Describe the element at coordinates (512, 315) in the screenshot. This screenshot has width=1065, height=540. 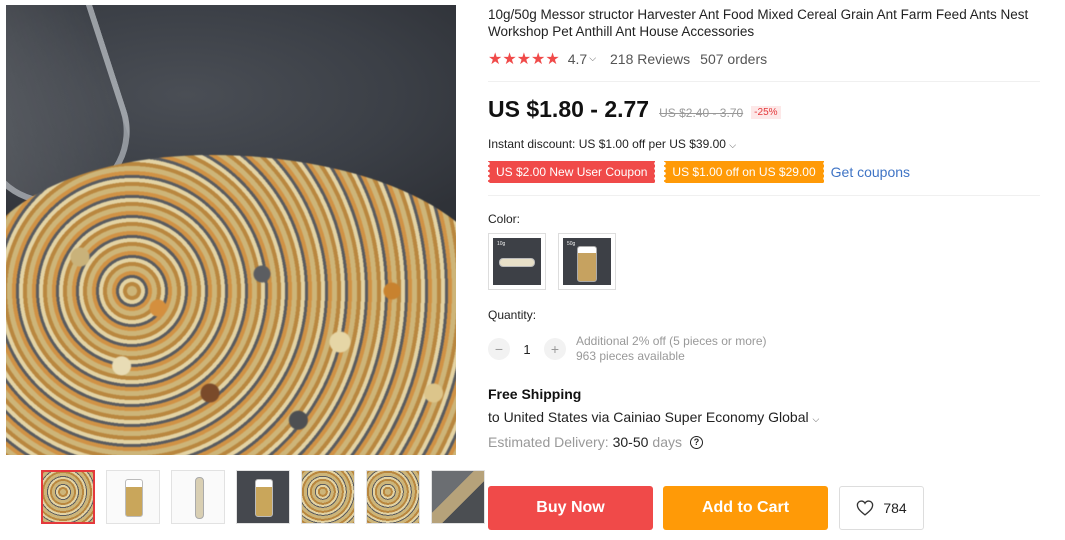
I see `quantity-label: Quantity:` at that location.